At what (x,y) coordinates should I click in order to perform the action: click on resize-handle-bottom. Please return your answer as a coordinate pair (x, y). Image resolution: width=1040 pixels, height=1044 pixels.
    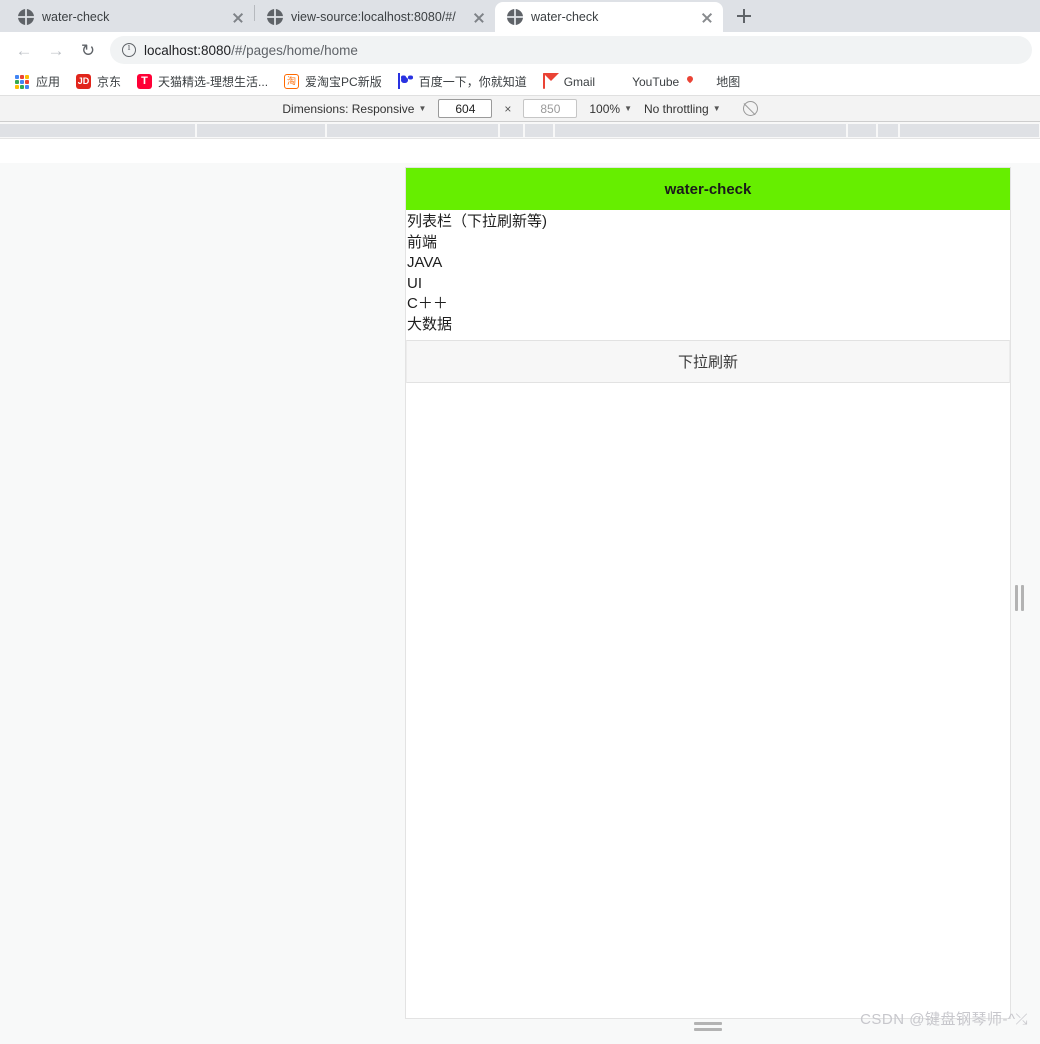
    Looking at the image, I should click on (708, 1026).